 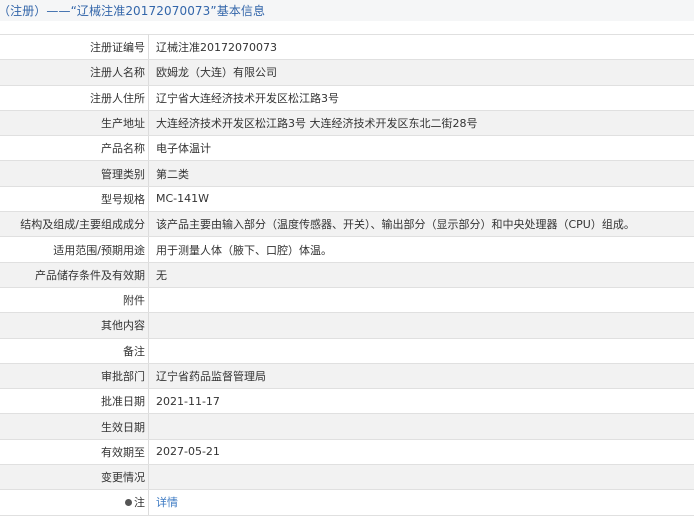 What do you see at coordinates (74, 452) in the screenshot?
I see `row-label: 有效期至` at bounding box center [74, 452].